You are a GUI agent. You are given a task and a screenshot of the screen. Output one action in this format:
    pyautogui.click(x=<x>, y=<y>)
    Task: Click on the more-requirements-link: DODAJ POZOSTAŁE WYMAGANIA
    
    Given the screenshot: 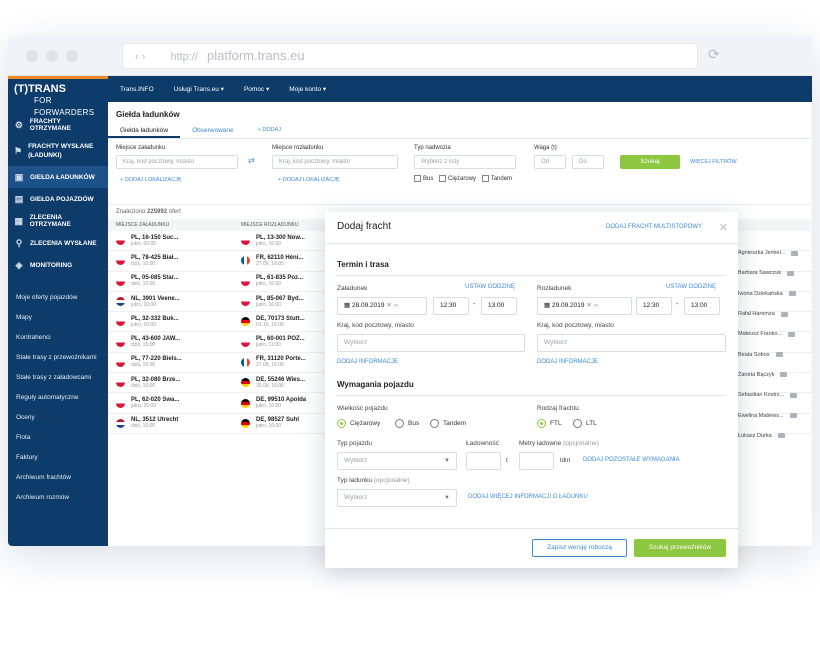 What is the action you would take?
    pyautogui.click(x=631, y=460)
    